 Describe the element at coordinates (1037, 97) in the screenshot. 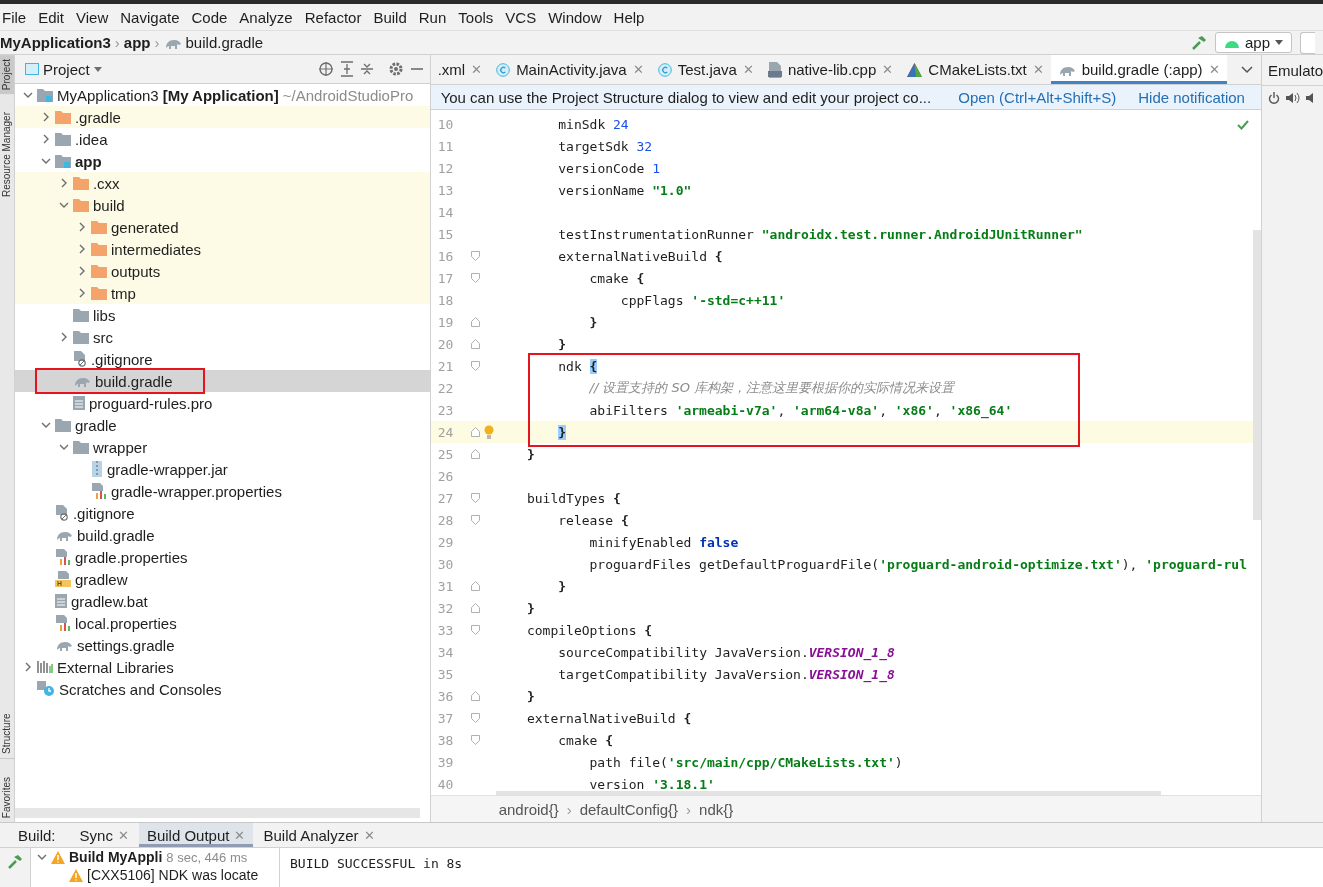

I see `notification-link: Open (Ctrl+Alt+Shift+S)` at that location.